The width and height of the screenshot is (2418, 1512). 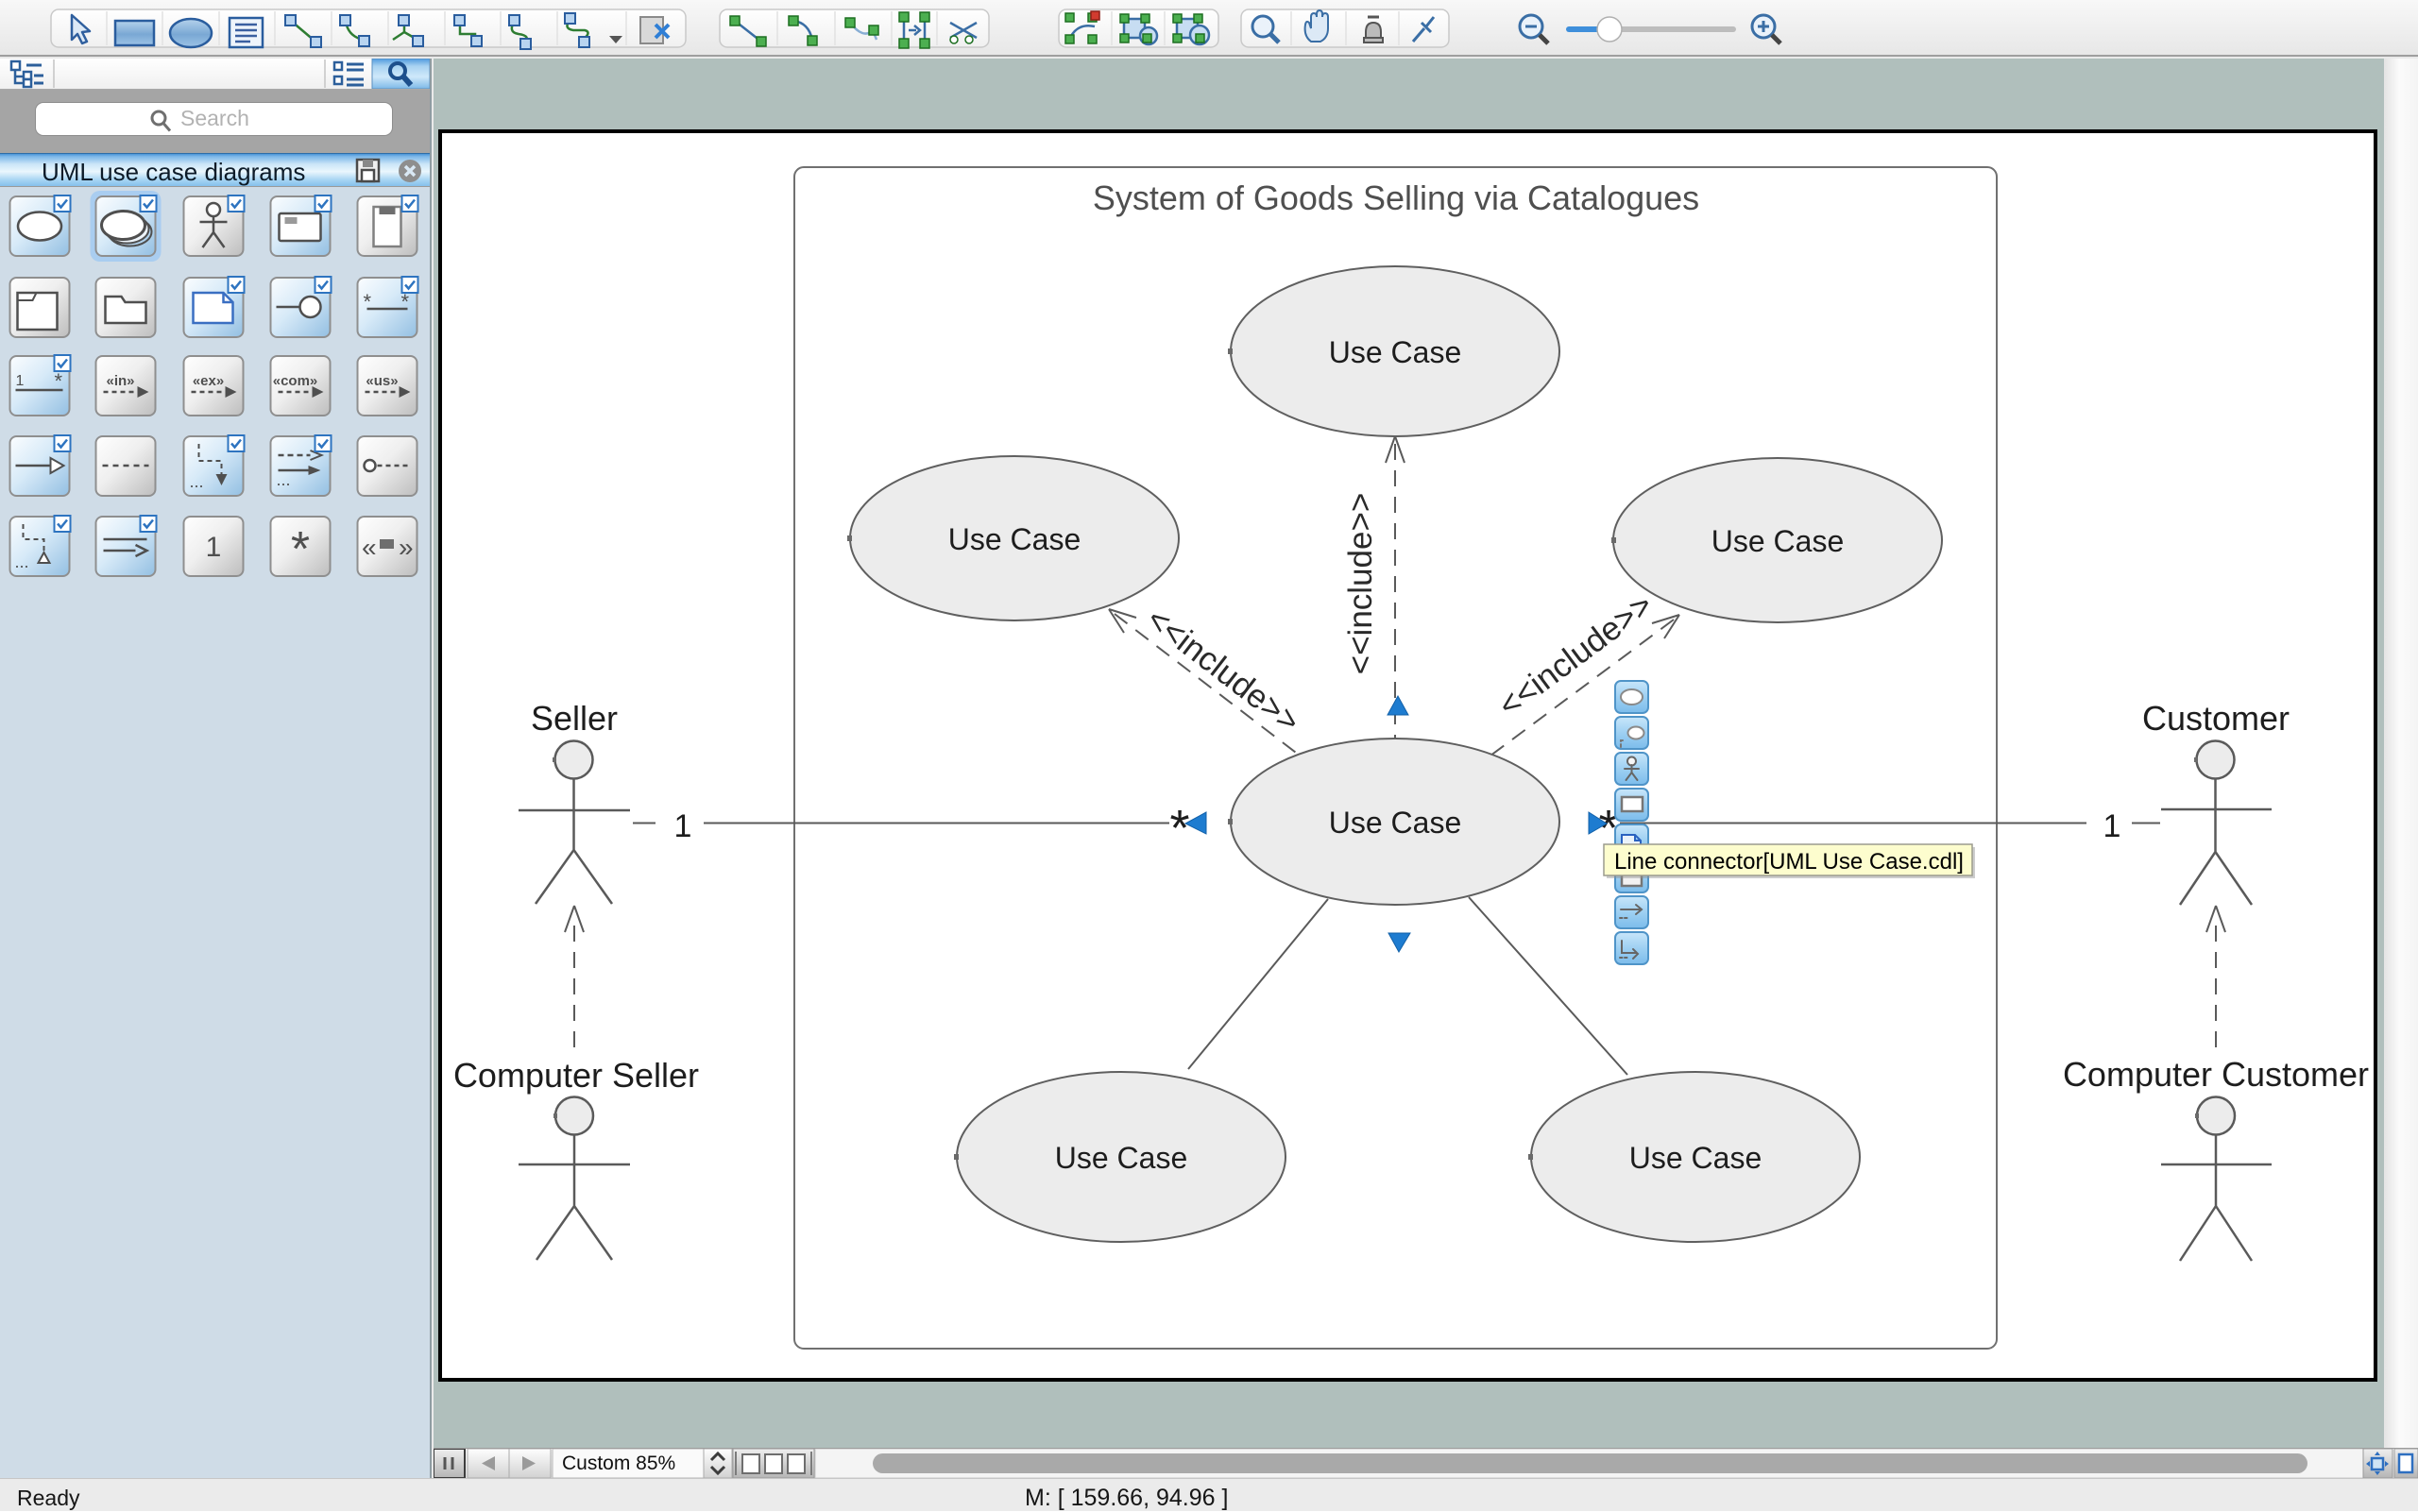 What do you see at coordinates (295, 381) in the screenshot?
I see `svg-text: «com»` at bounding box center [295, 381].